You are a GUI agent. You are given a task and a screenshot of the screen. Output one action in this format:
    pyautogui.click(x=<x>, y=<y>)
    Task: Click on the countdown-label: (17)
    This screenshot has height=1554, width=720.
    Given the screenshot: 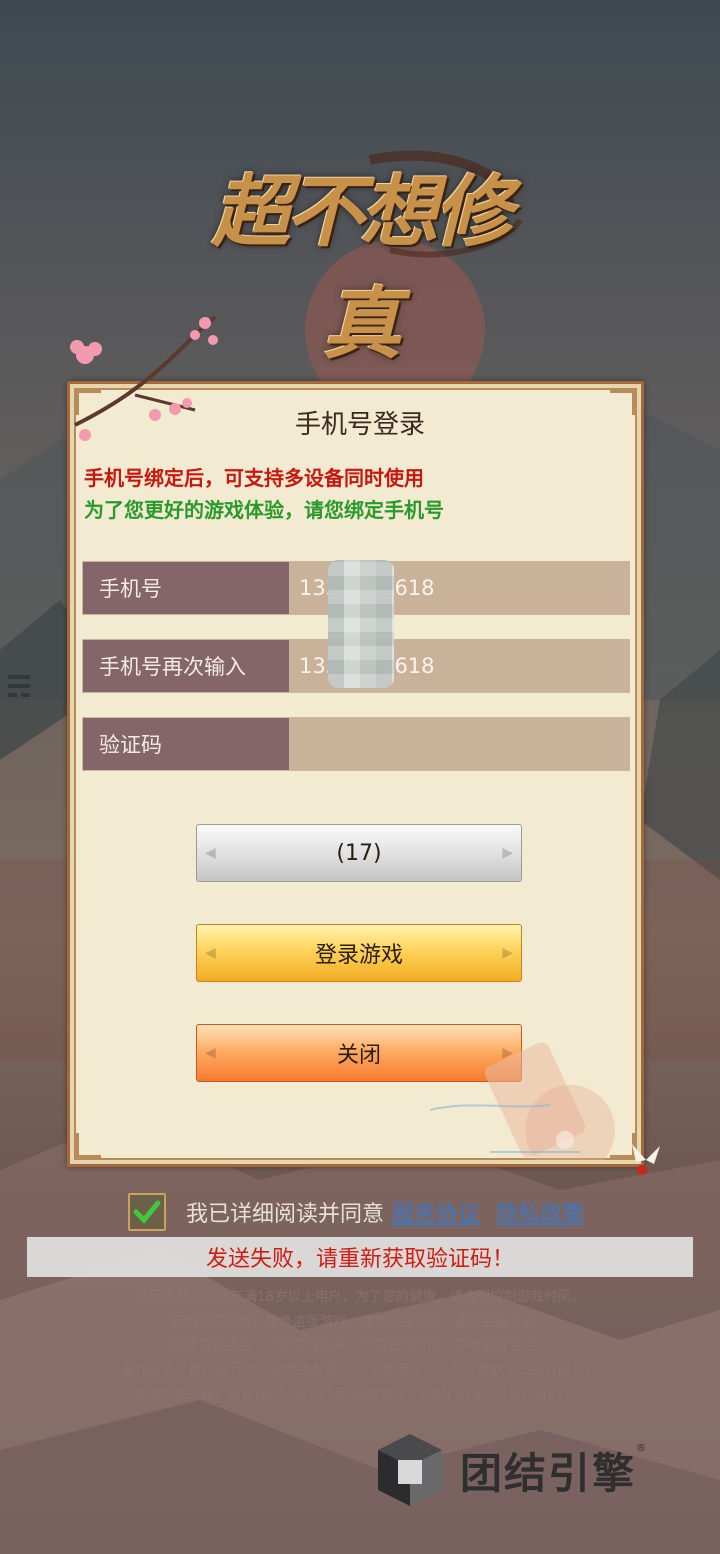 What is the action you would take?
    pyautogui.click(x=359, y=853)
    